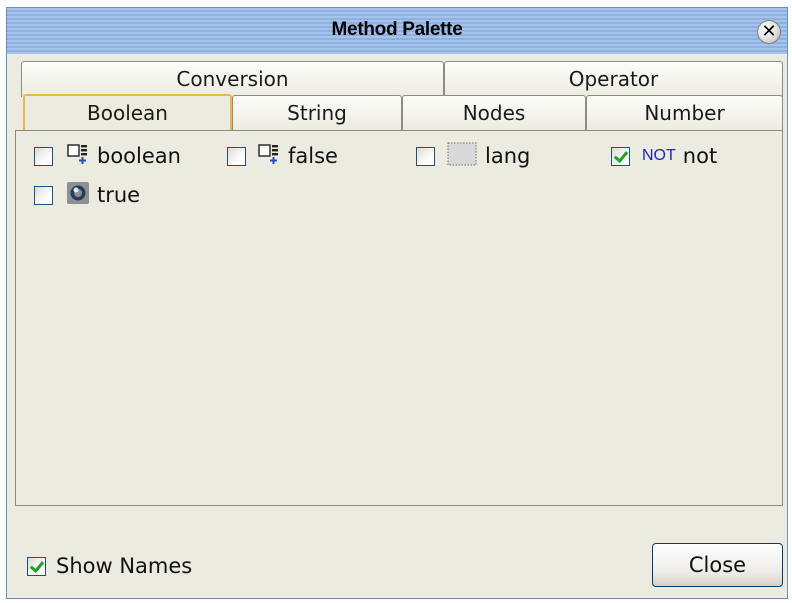  I want to click on tab-string: String, so click(317, 113).